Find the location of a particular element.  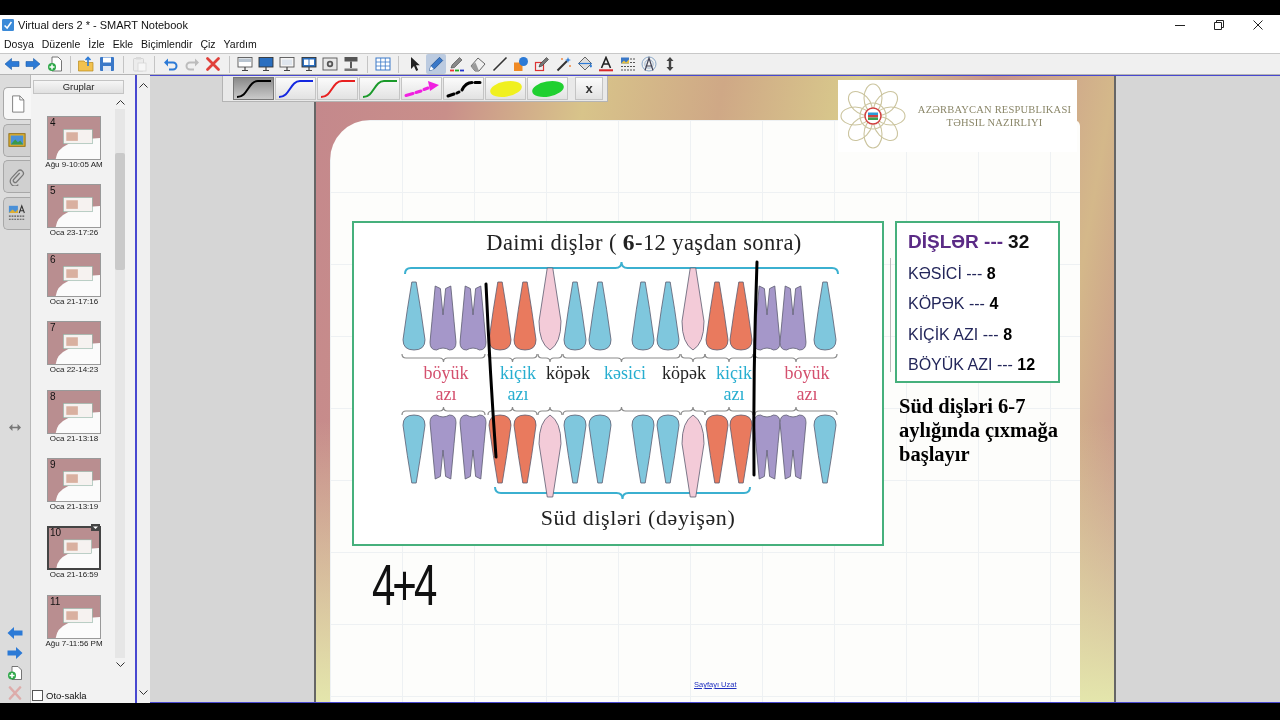

page-date: Oca 22-14:23 is located at coordinates (74, 370).